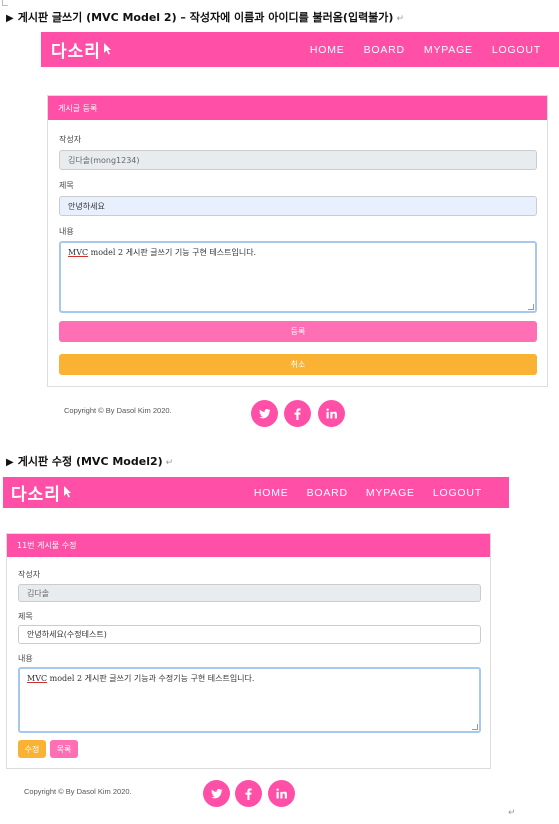  What do you see at coordinates (298, 277) in the screenshot?
I see `content-textarea: MVC model 2 게시판 글쓰기 기능 구현 테스트입니다.` at bounding box center [298, 277].